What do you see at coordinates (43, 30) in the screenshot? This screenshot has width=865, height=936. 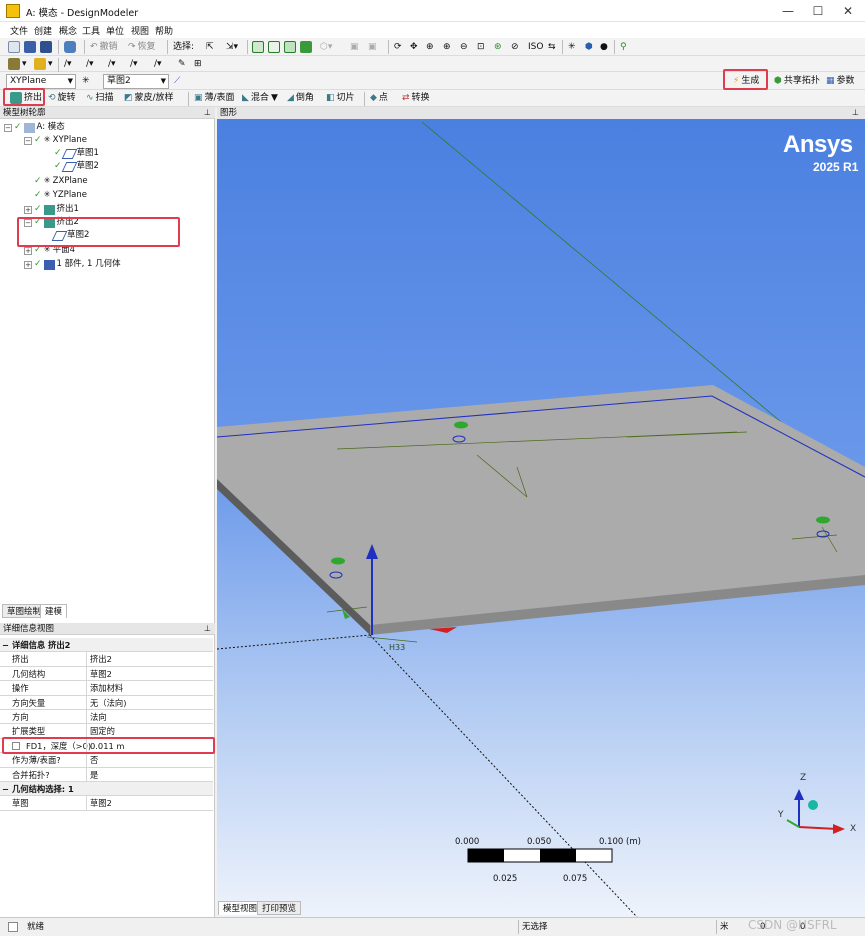 I see `menu-create: 创建` at bounding box center [43, 30].